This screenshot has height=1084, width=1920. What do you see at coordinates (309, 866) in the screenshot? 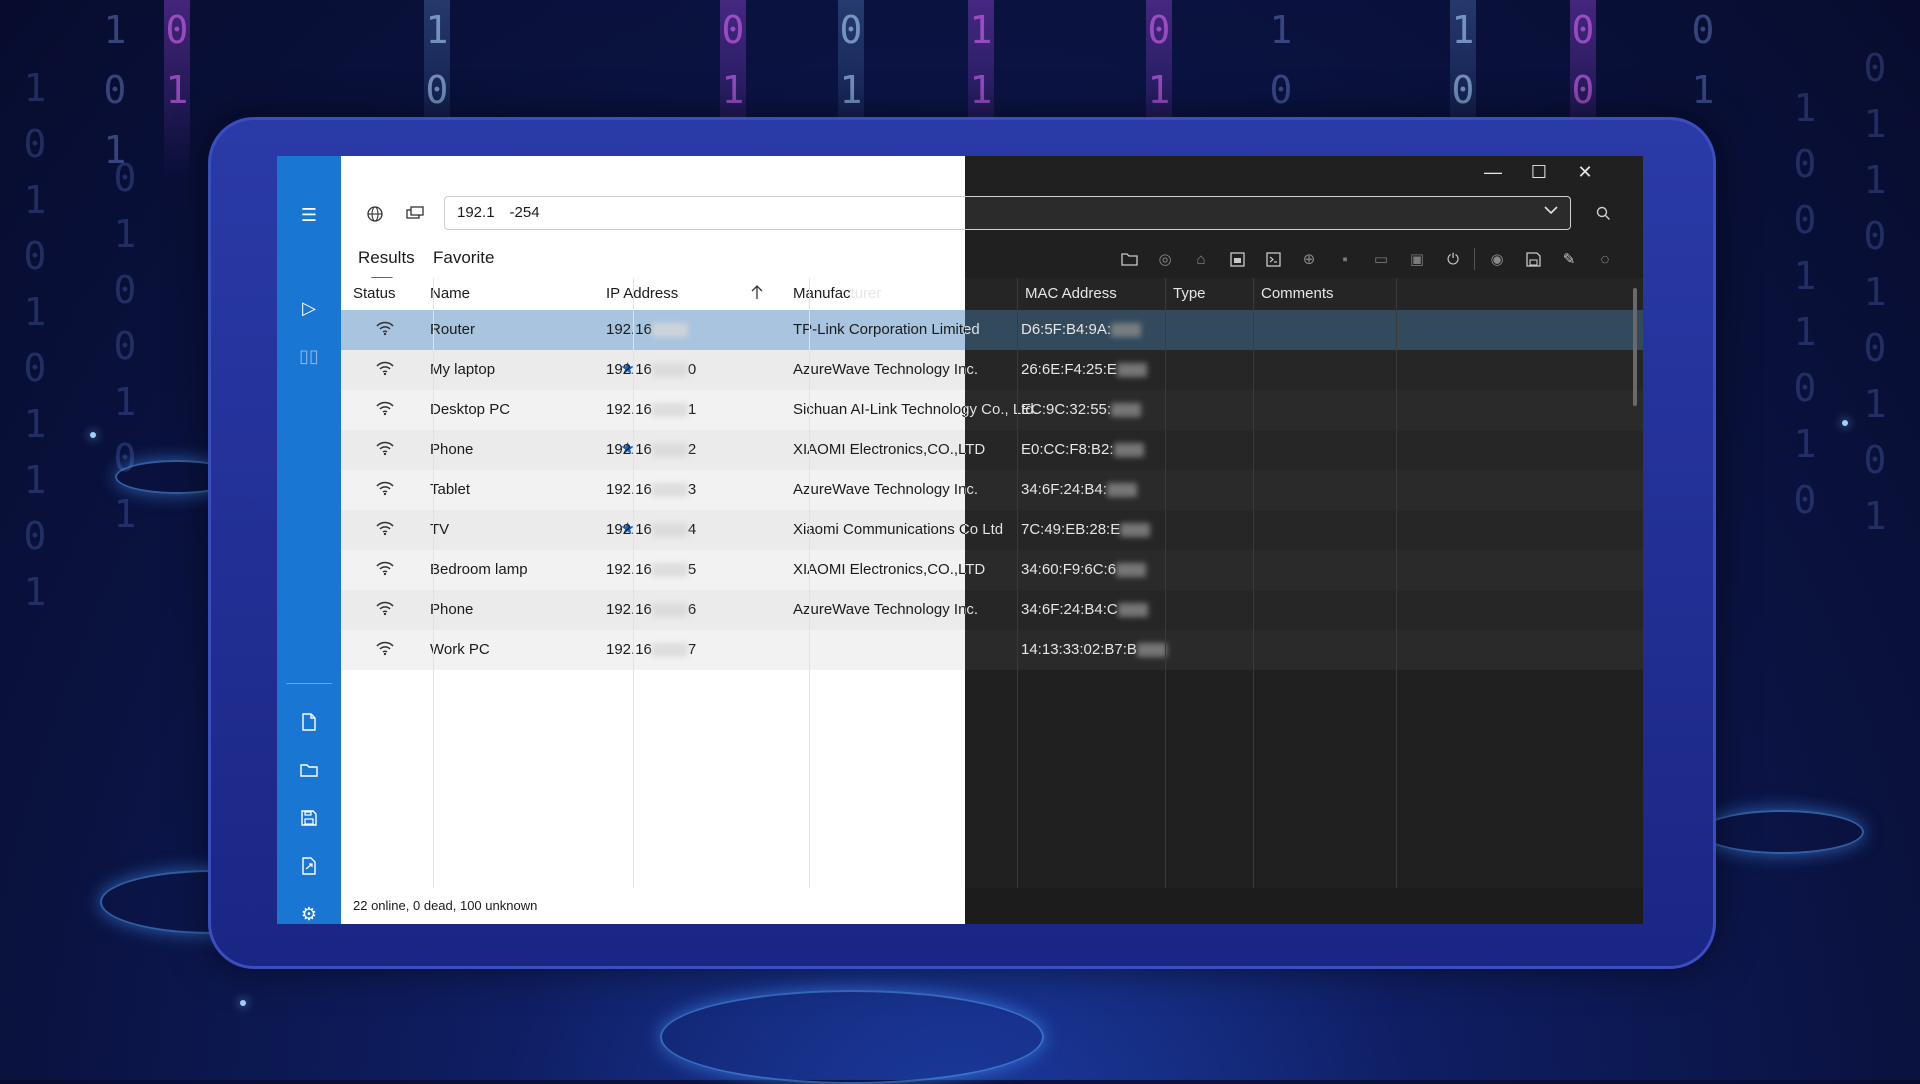
I see `export-icon` at bounding box center [309, 866].